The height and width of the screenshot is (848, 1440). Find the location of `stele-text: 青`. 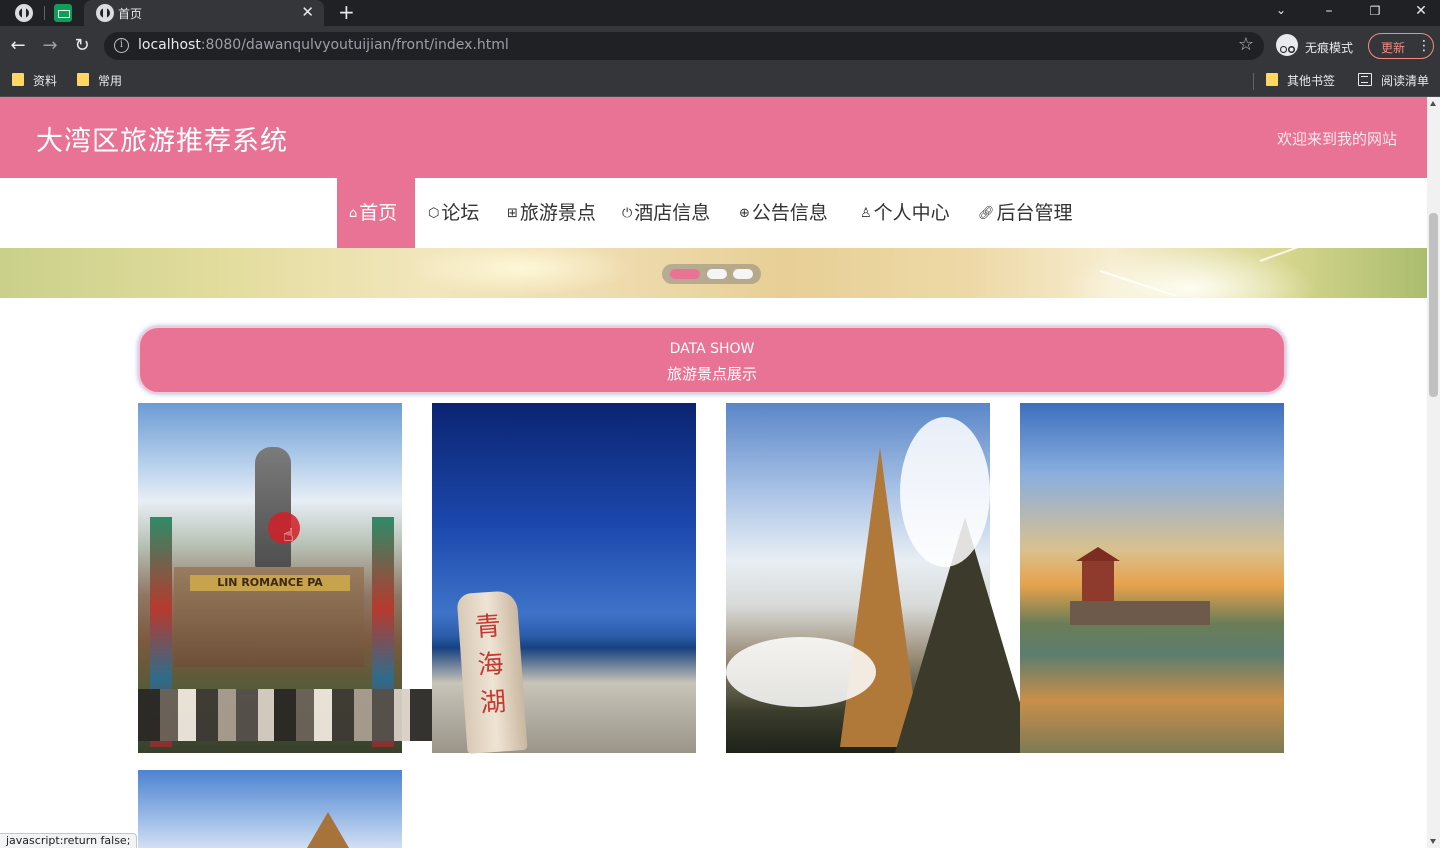

stele-text: 青 is located at coordinates (487, 627).